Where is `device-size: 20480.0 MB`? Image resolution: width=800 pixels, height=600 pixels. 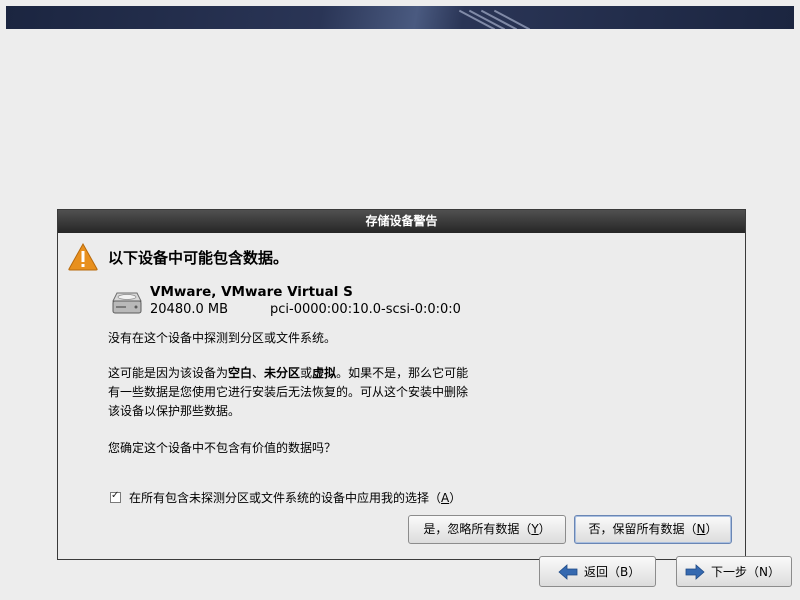 device-size: 20480.0 MB is located at coordinates (189, 309).